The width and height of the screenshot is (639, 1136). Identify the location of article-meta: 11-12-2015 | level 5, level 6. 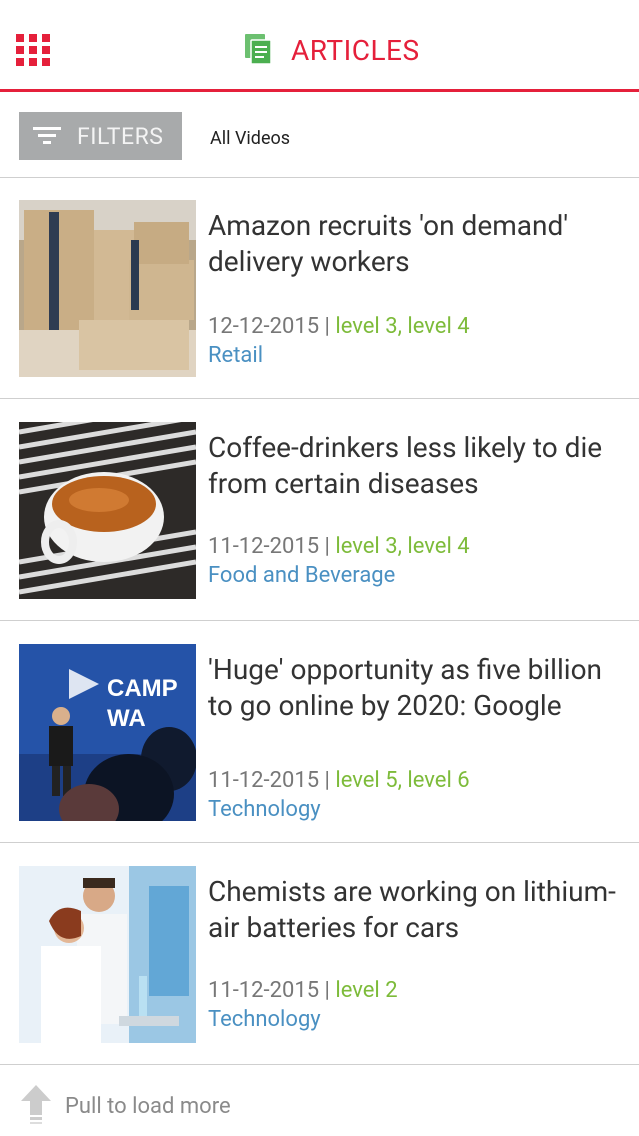
(339, 780).